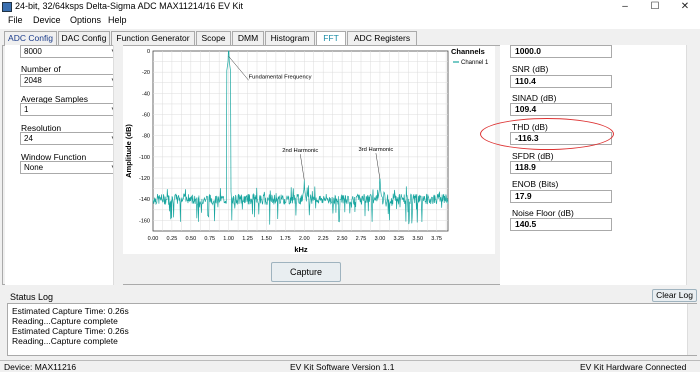  I want to click on menu-file: File, so click(15, 20).